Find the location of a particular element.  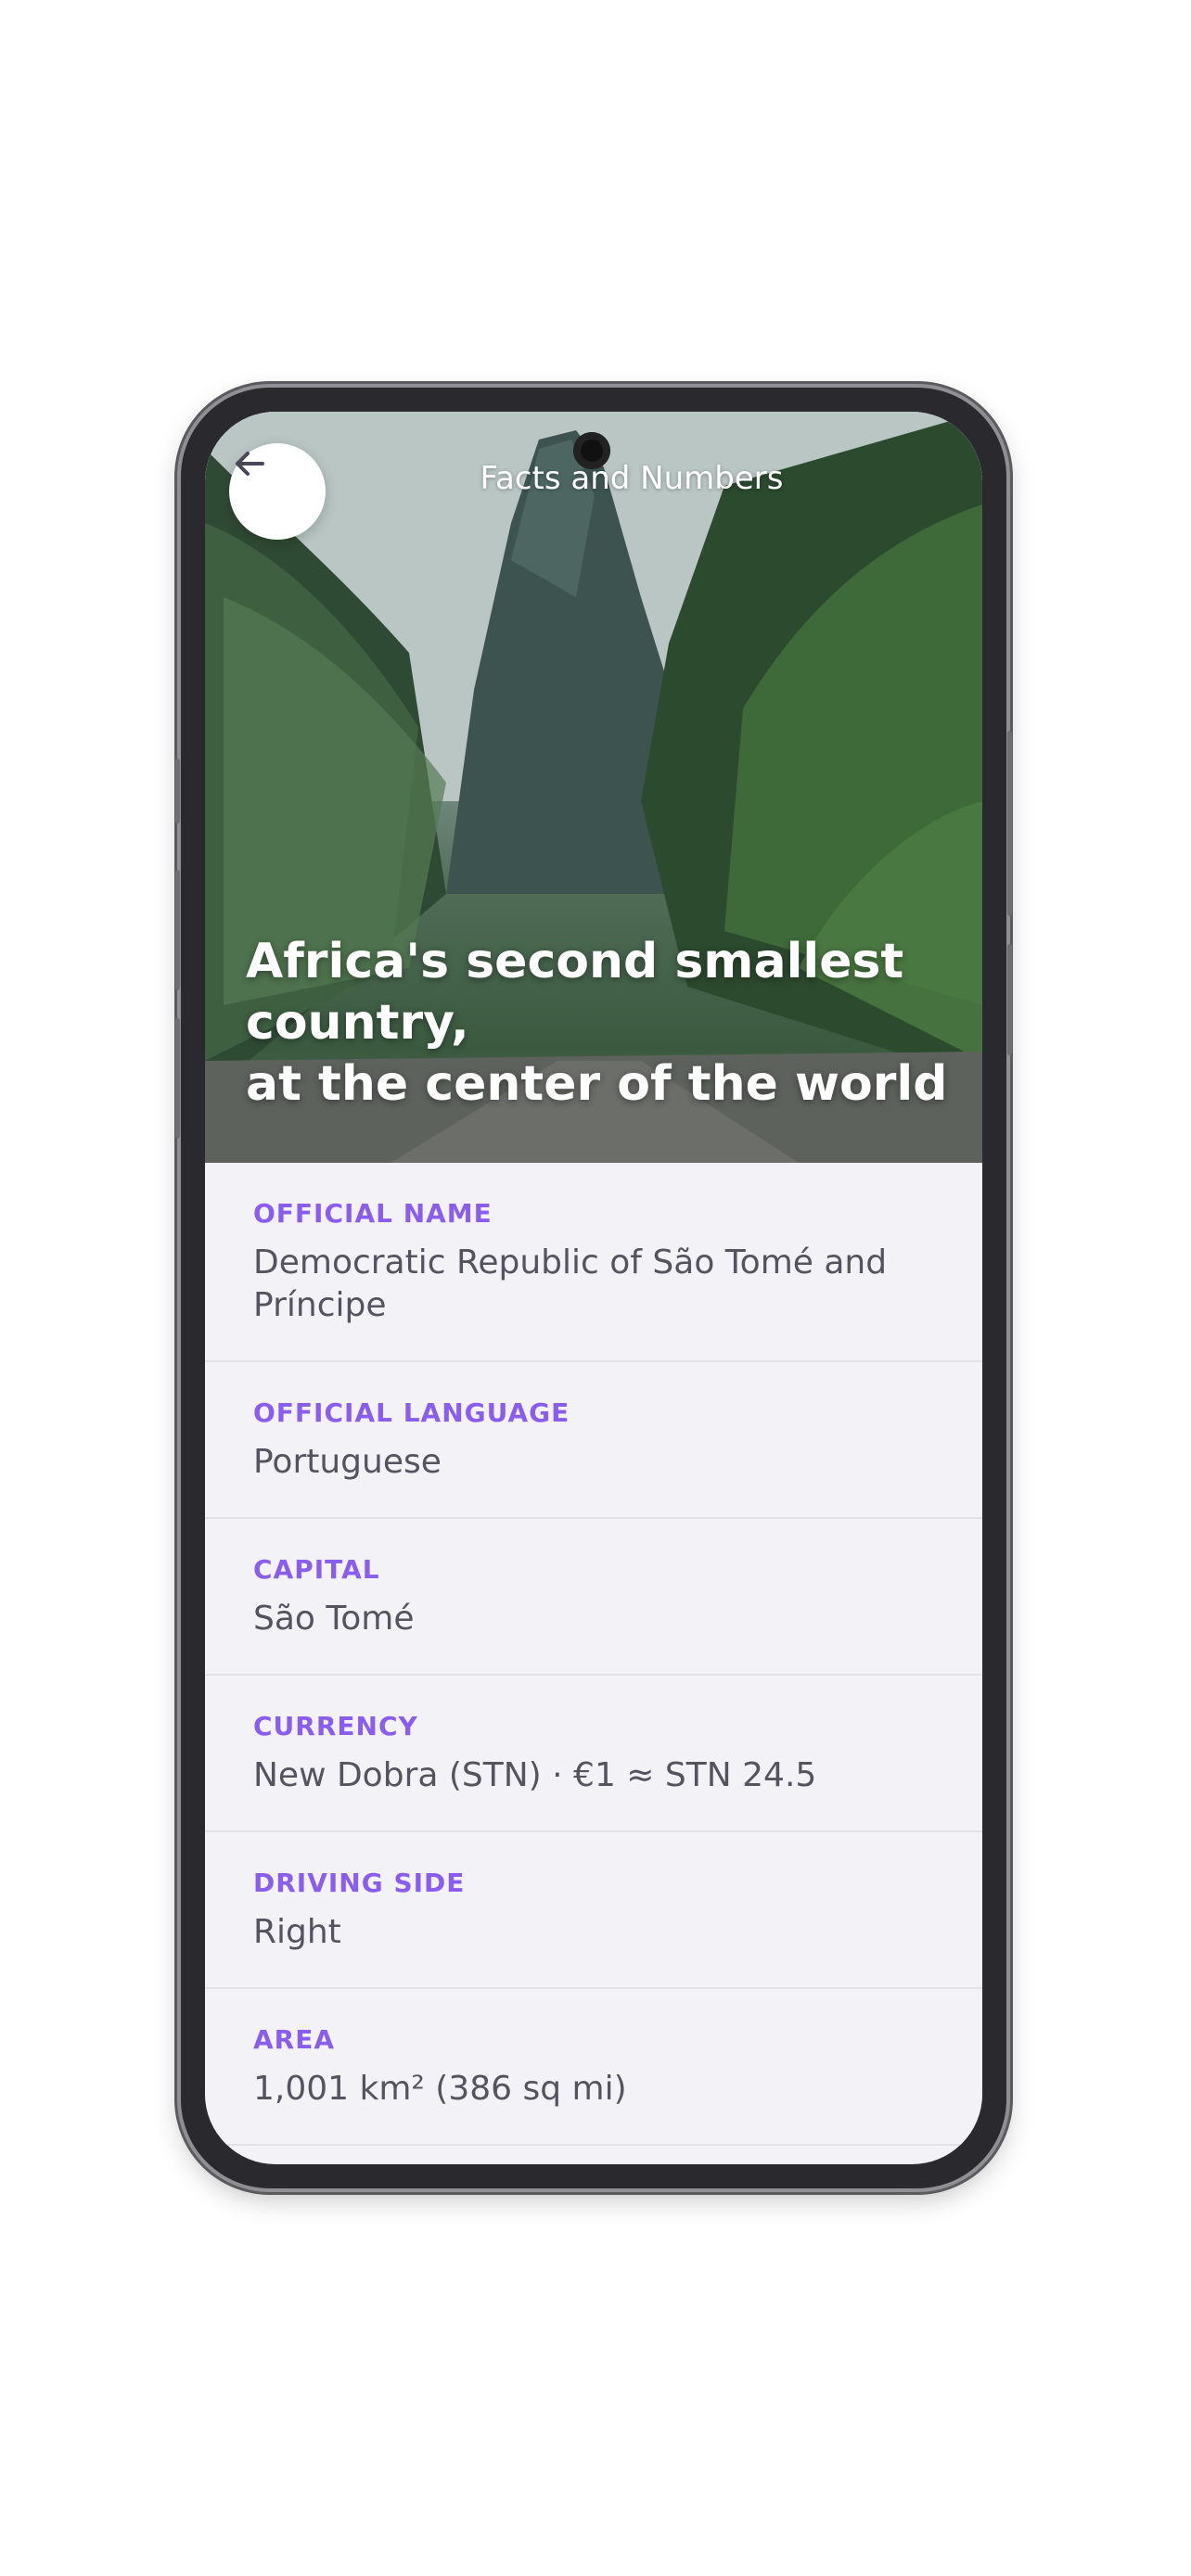

fact-value: 1,001 km² (386 sq mi) is located at coordinates (440, 2089).